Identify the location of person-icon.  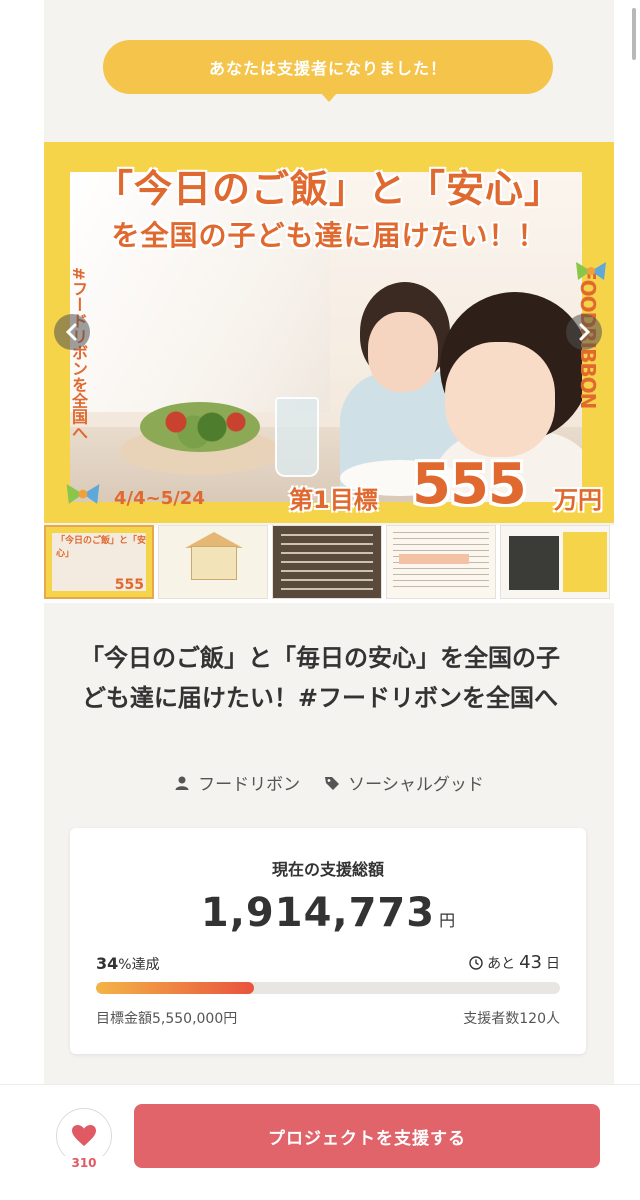
(182, 783).